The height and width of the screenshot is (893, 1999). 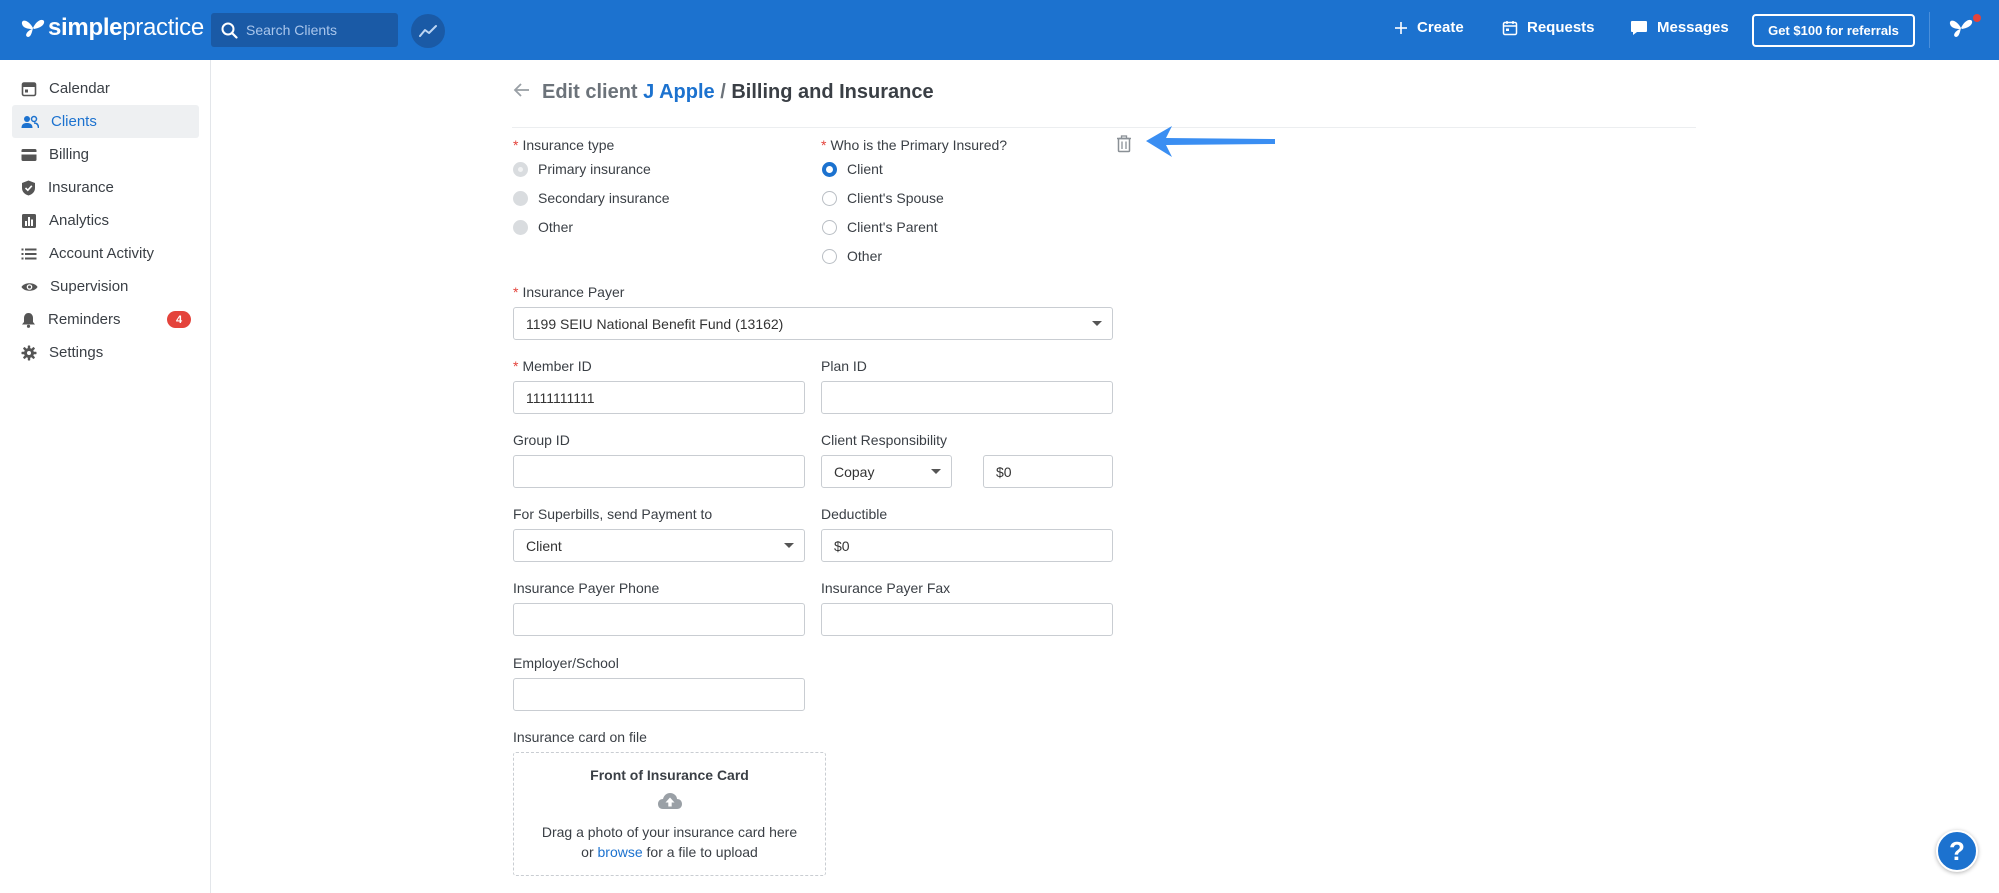 I want to click on messages-button: Messages, so click(x=1679, y=27).